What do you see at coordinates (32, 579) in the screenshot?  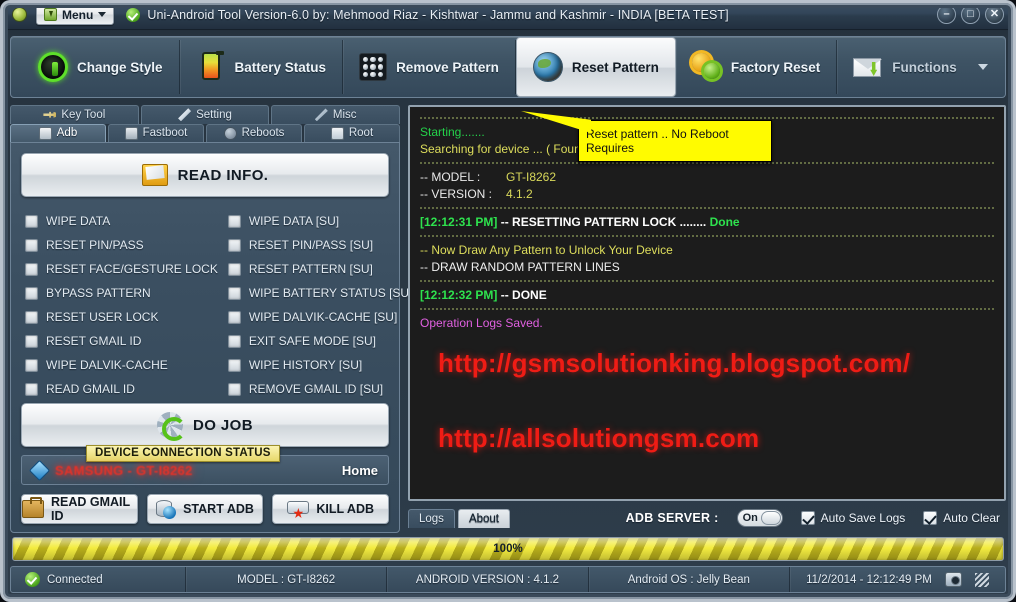 I see `connected-check-icon` at bounding box center [32, 579].